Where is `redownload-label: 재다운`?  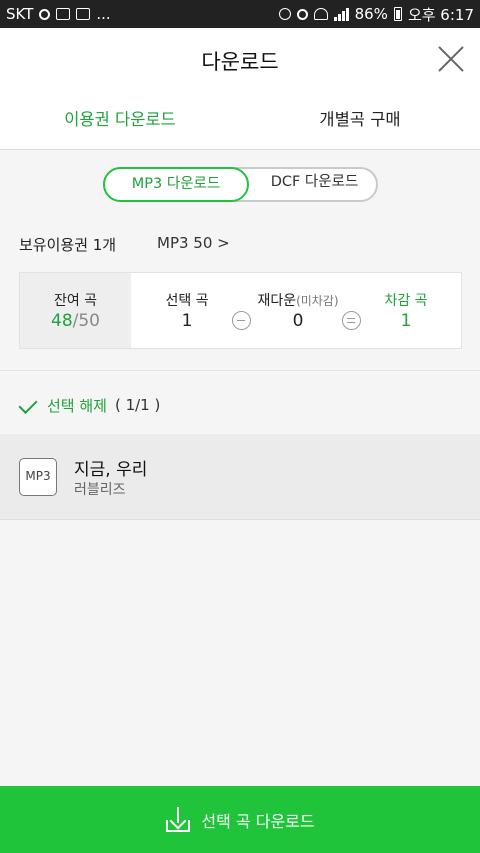
redownload-label: 재다운 is located at coordinates (277, 301).